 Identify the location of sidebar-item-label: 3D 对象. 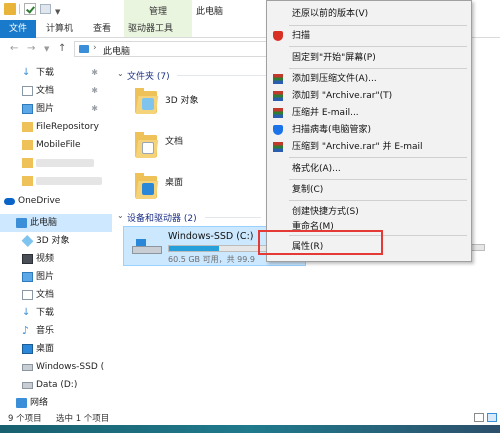
(53, 241).